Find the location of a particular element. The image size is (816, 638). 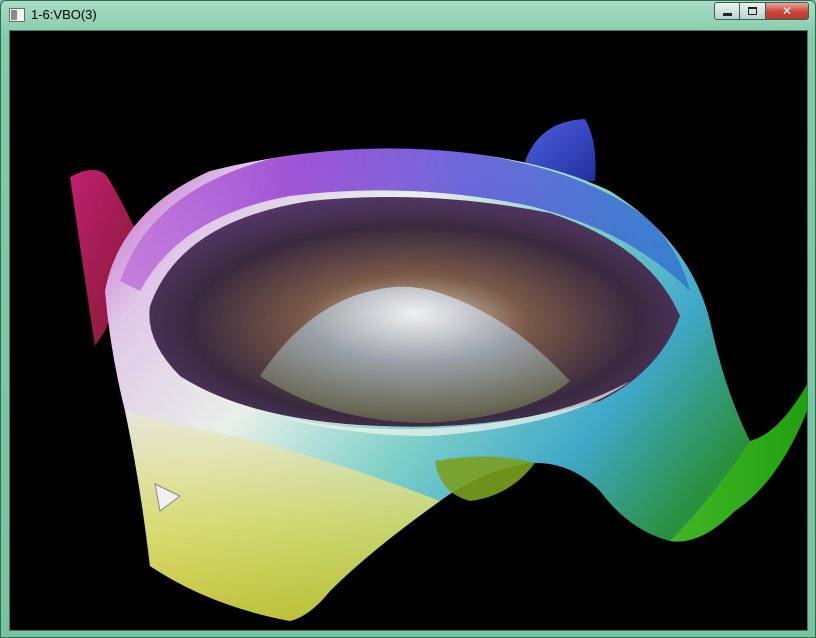

close-icon: ✕ is located at coordinates (787, 11).